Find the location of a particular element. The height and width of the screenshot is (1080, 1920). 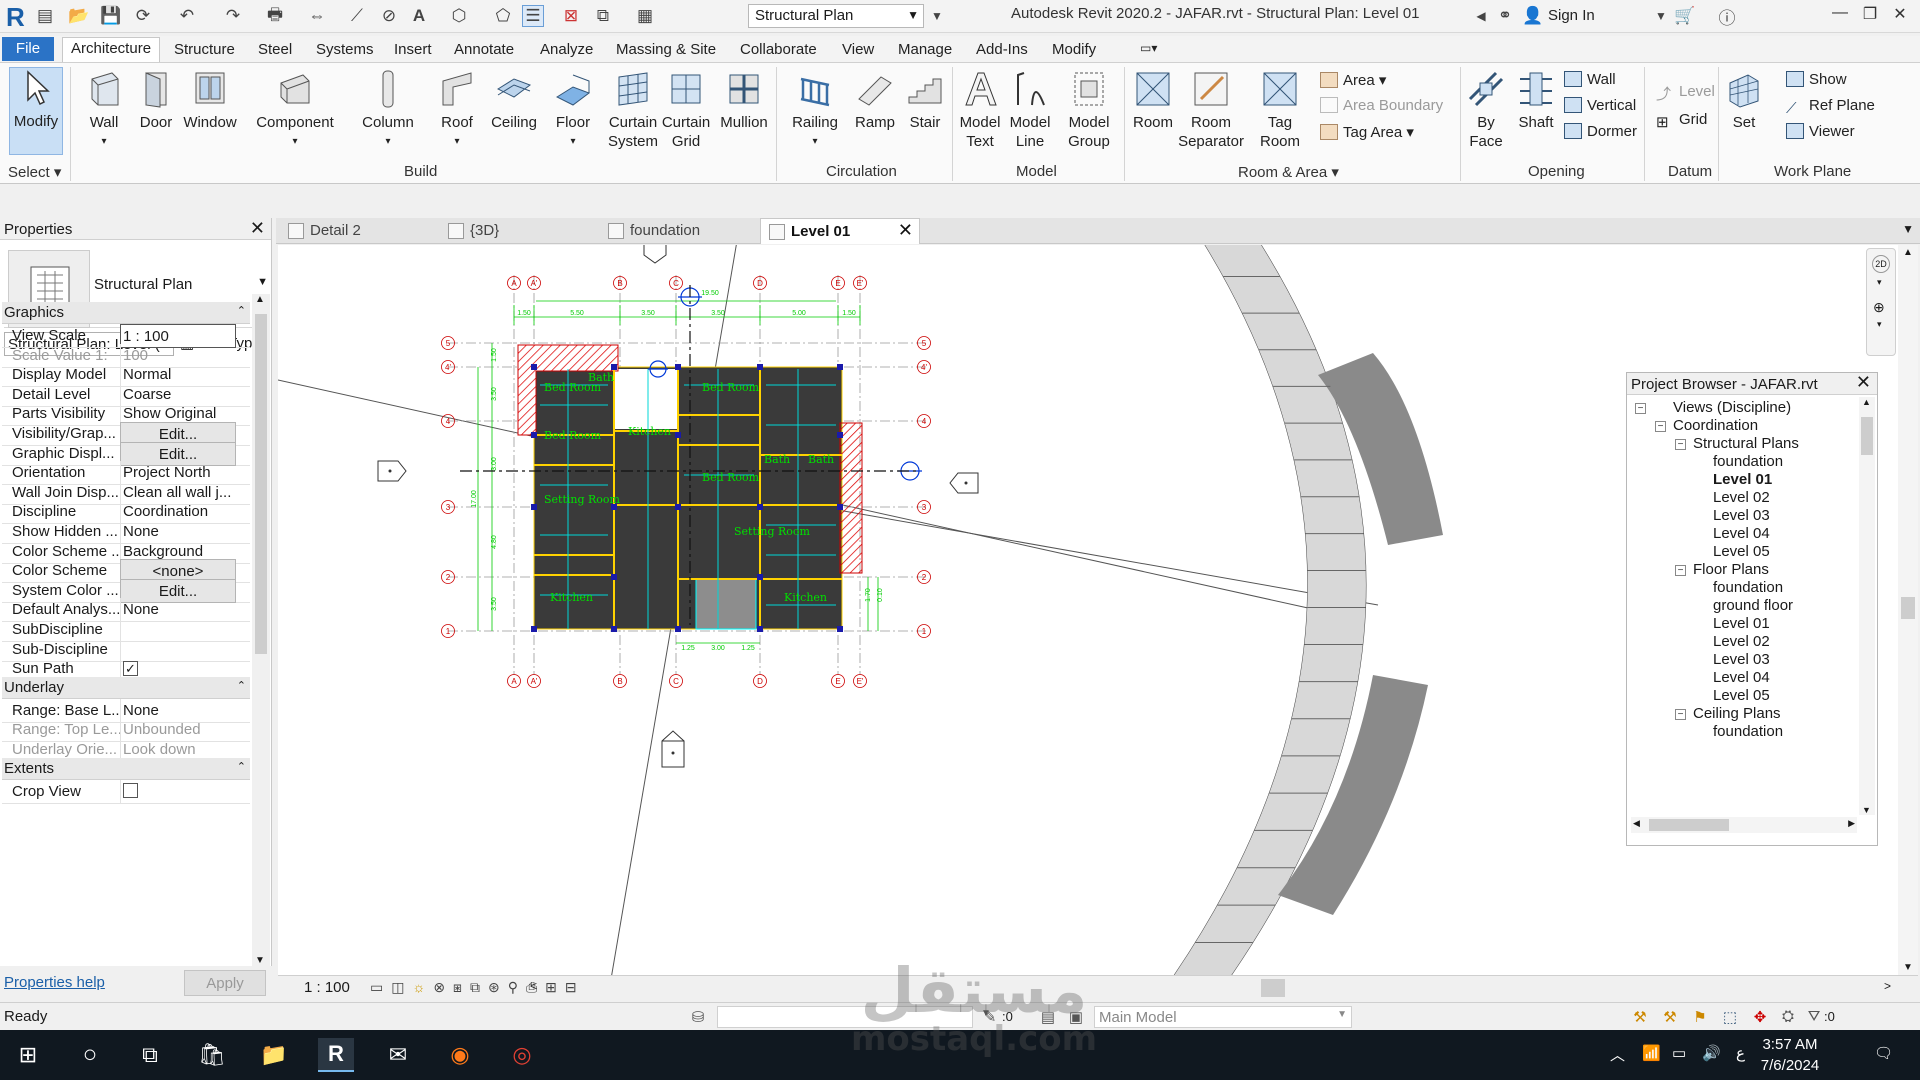

show-crop-icon: ⧉ is located at coordinates (479, 987).